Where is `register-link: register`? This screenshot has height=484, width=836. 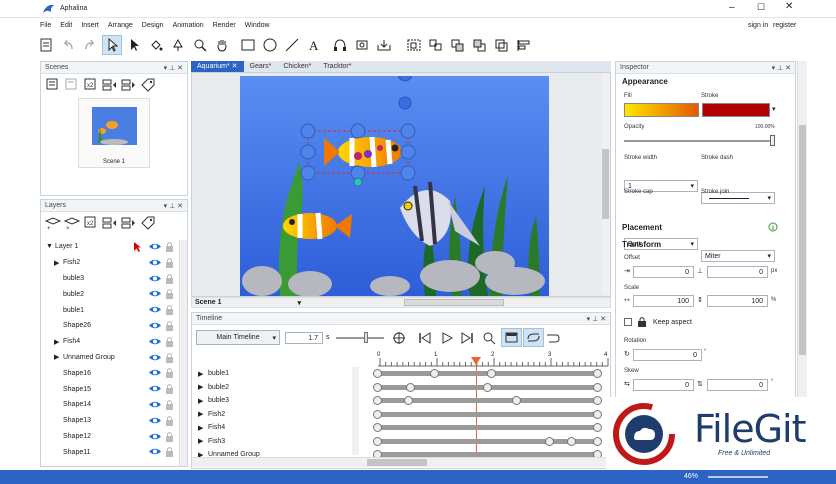 register-link: register is located at coordinates (784, 25).